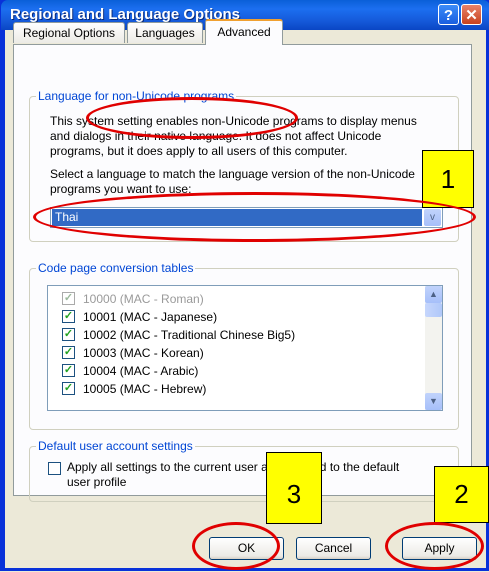 The width and height of the screenshot is (489, 572). What do you see at coordinates (246, 548) in the screenshot?
I see `ok-button: OK` at bounding box center [246, 548].